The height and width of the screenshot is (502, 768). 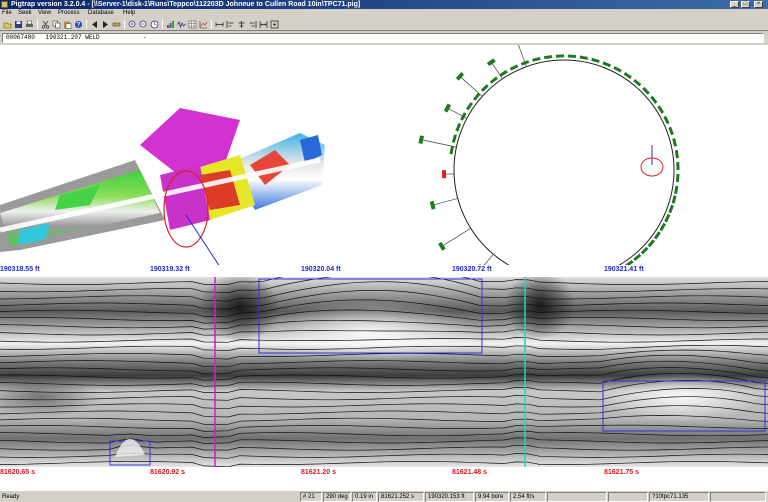 I want to click on cursor-line, so click(x=202, y=239).